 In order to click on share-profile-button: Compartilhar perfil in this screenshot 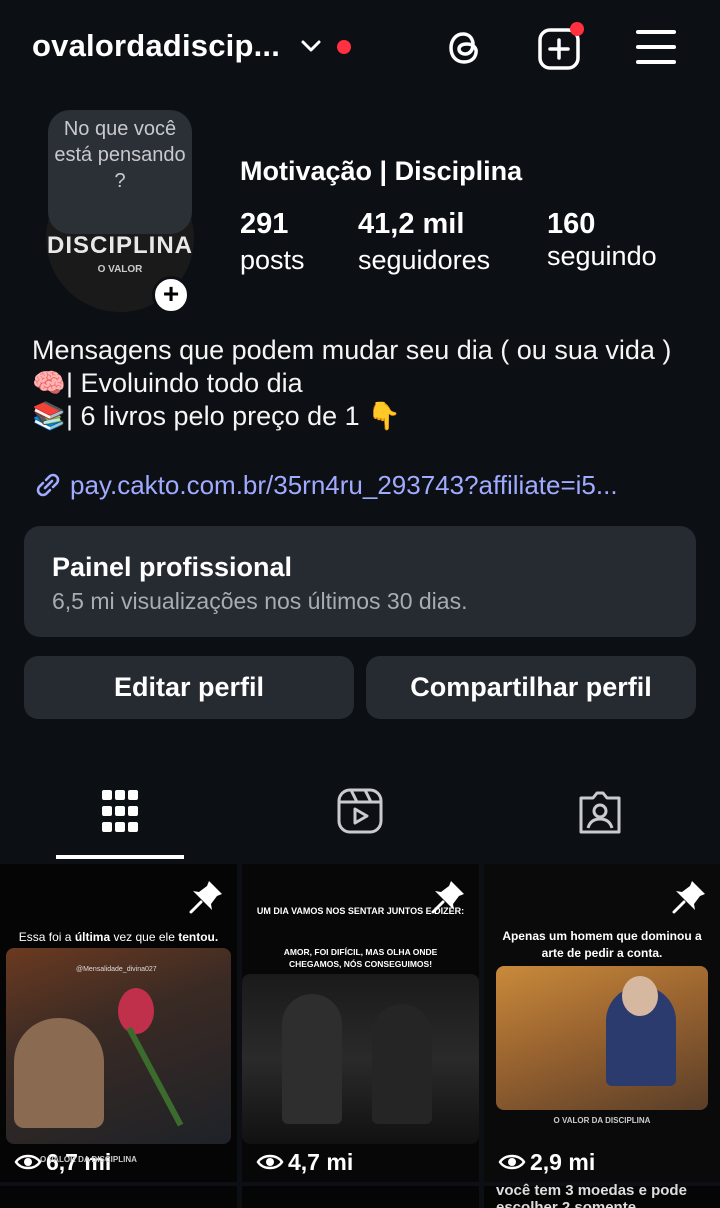, I will do `click(531, 687)`.